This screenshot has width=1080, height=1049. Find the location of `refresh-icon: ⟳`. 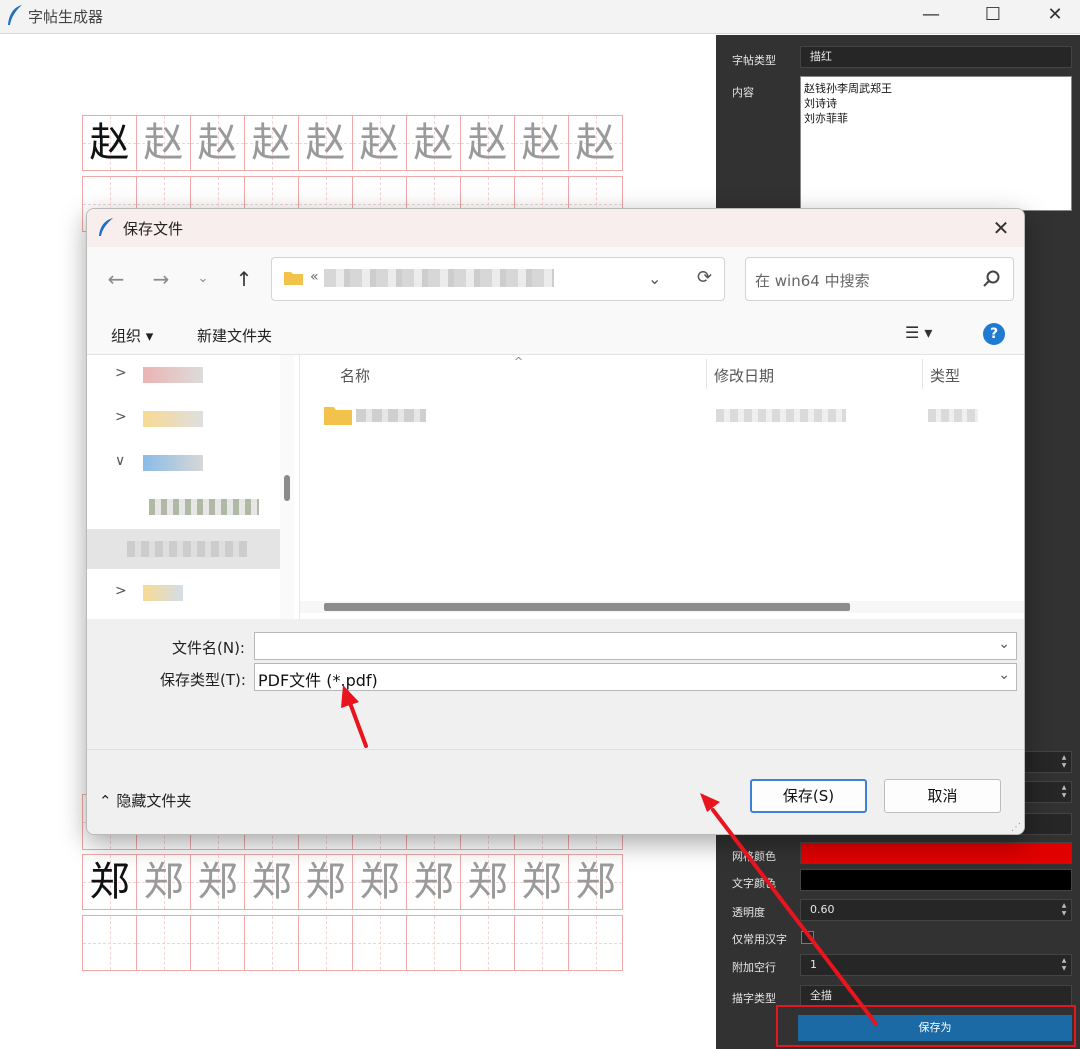

refresh-icon: ⟳ is located at coordinates (704, 277).